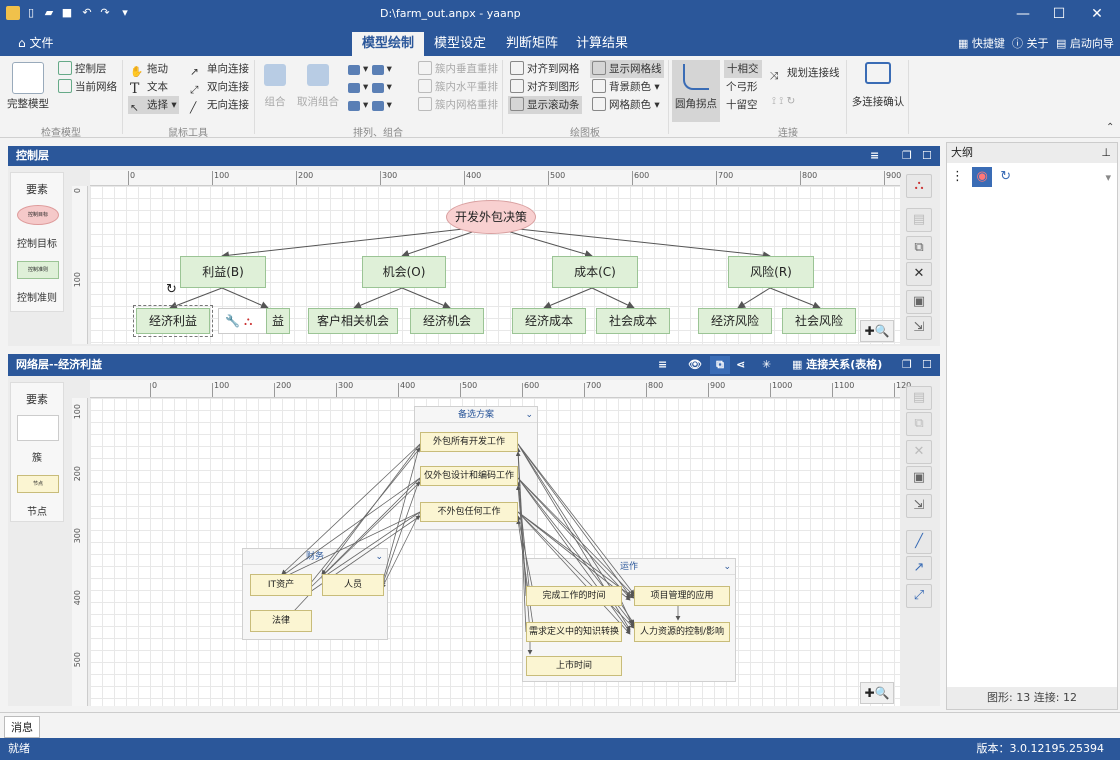 The image size is (1120, 760). What do you see at coordinates (173, 321) in the screenshot?
I see `subcriterion-node-selected: 经济利益` at bounding box center [173, 321].